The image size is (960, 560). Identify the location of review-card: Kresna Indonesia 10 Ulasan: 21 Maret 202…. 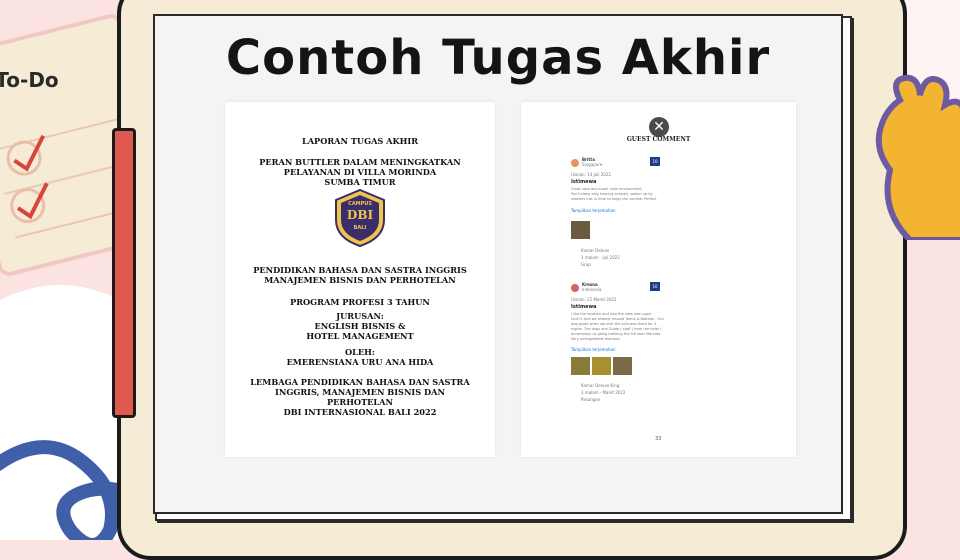
(617, 344).